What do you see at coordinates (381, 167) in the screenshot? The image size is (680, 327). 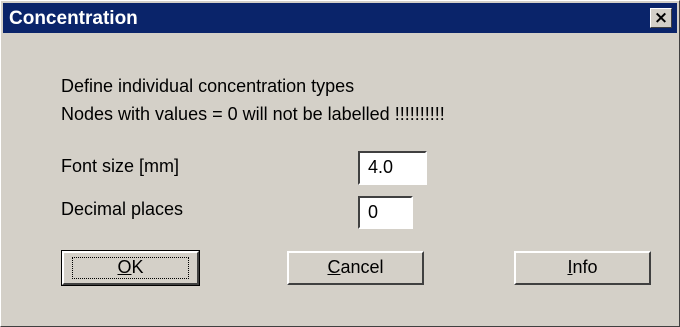 I see `font-size-value: 4.0` at bounding box center [381, 167].